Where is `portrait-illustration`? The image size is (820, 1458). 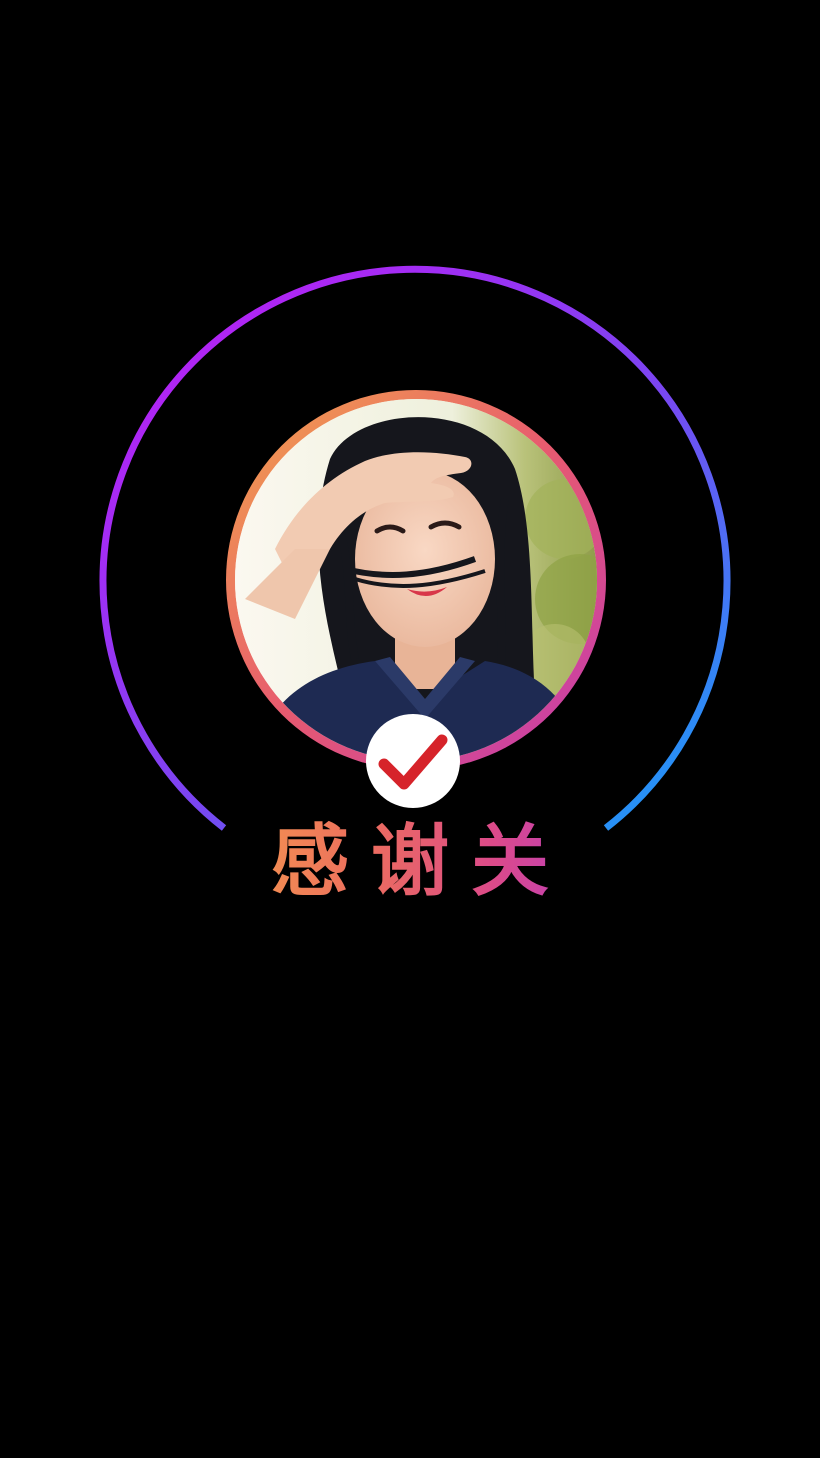
portrait-illustration is located at coordinates (416, 580).